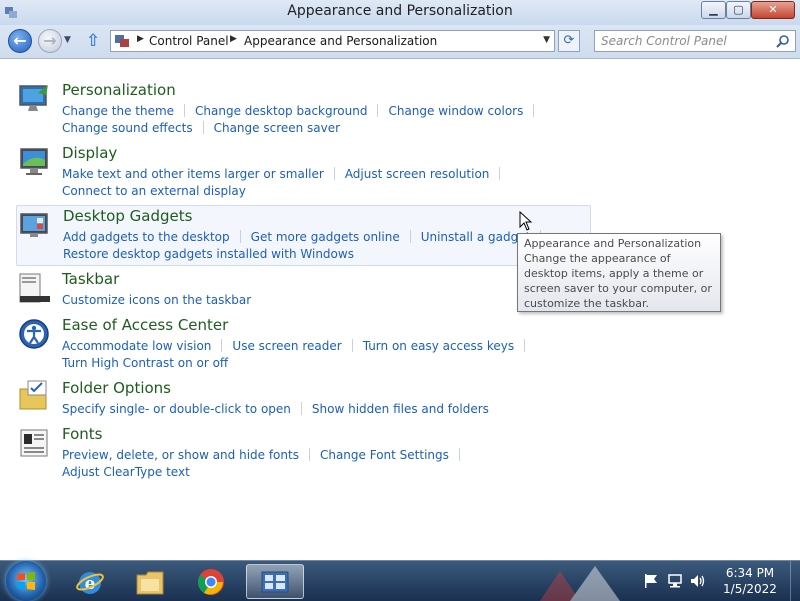 Image resolution: width=800 pixels, height=601 pixels. What do you see at coordinates (33, 98) in the screenshot?
I see `personalization-icon` at bounding box center [33, 98].